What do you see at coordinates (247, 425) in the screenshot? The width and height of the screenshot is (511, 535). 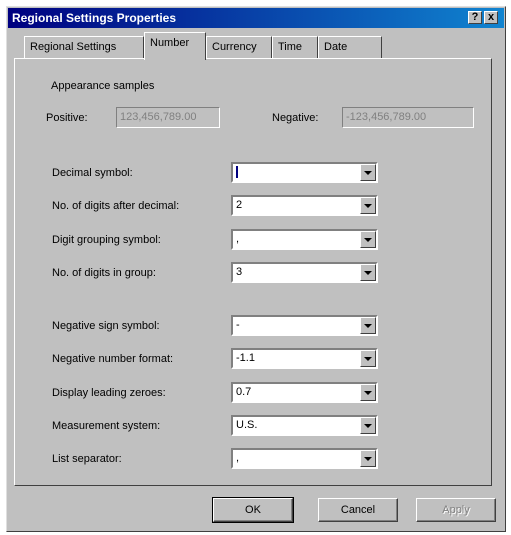 I see `measurement-system-value: U.S.` at bounding box center [247, 425].